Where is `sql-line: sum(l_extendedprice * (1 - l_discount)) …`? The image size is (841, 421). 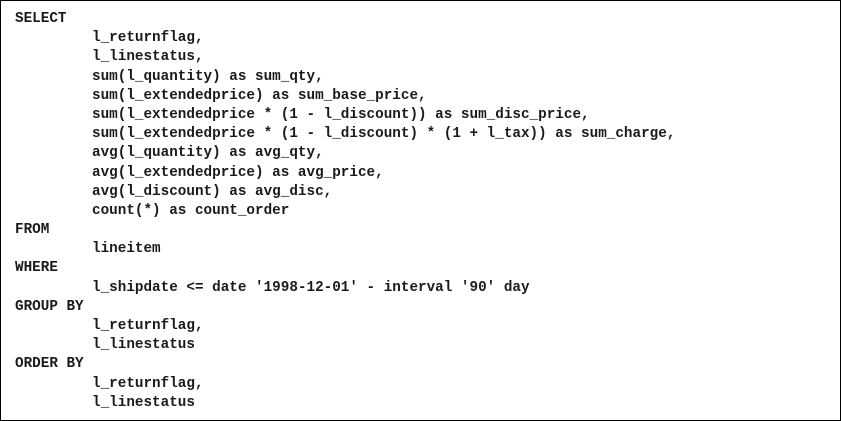
sql-line: sum(l_extendedprice * (1 - l_discount)) … is located at coordinates (341, 114).